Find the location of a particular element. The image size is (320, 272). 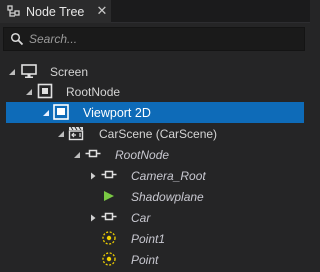

search-icon is located at coordinates (17, 39).